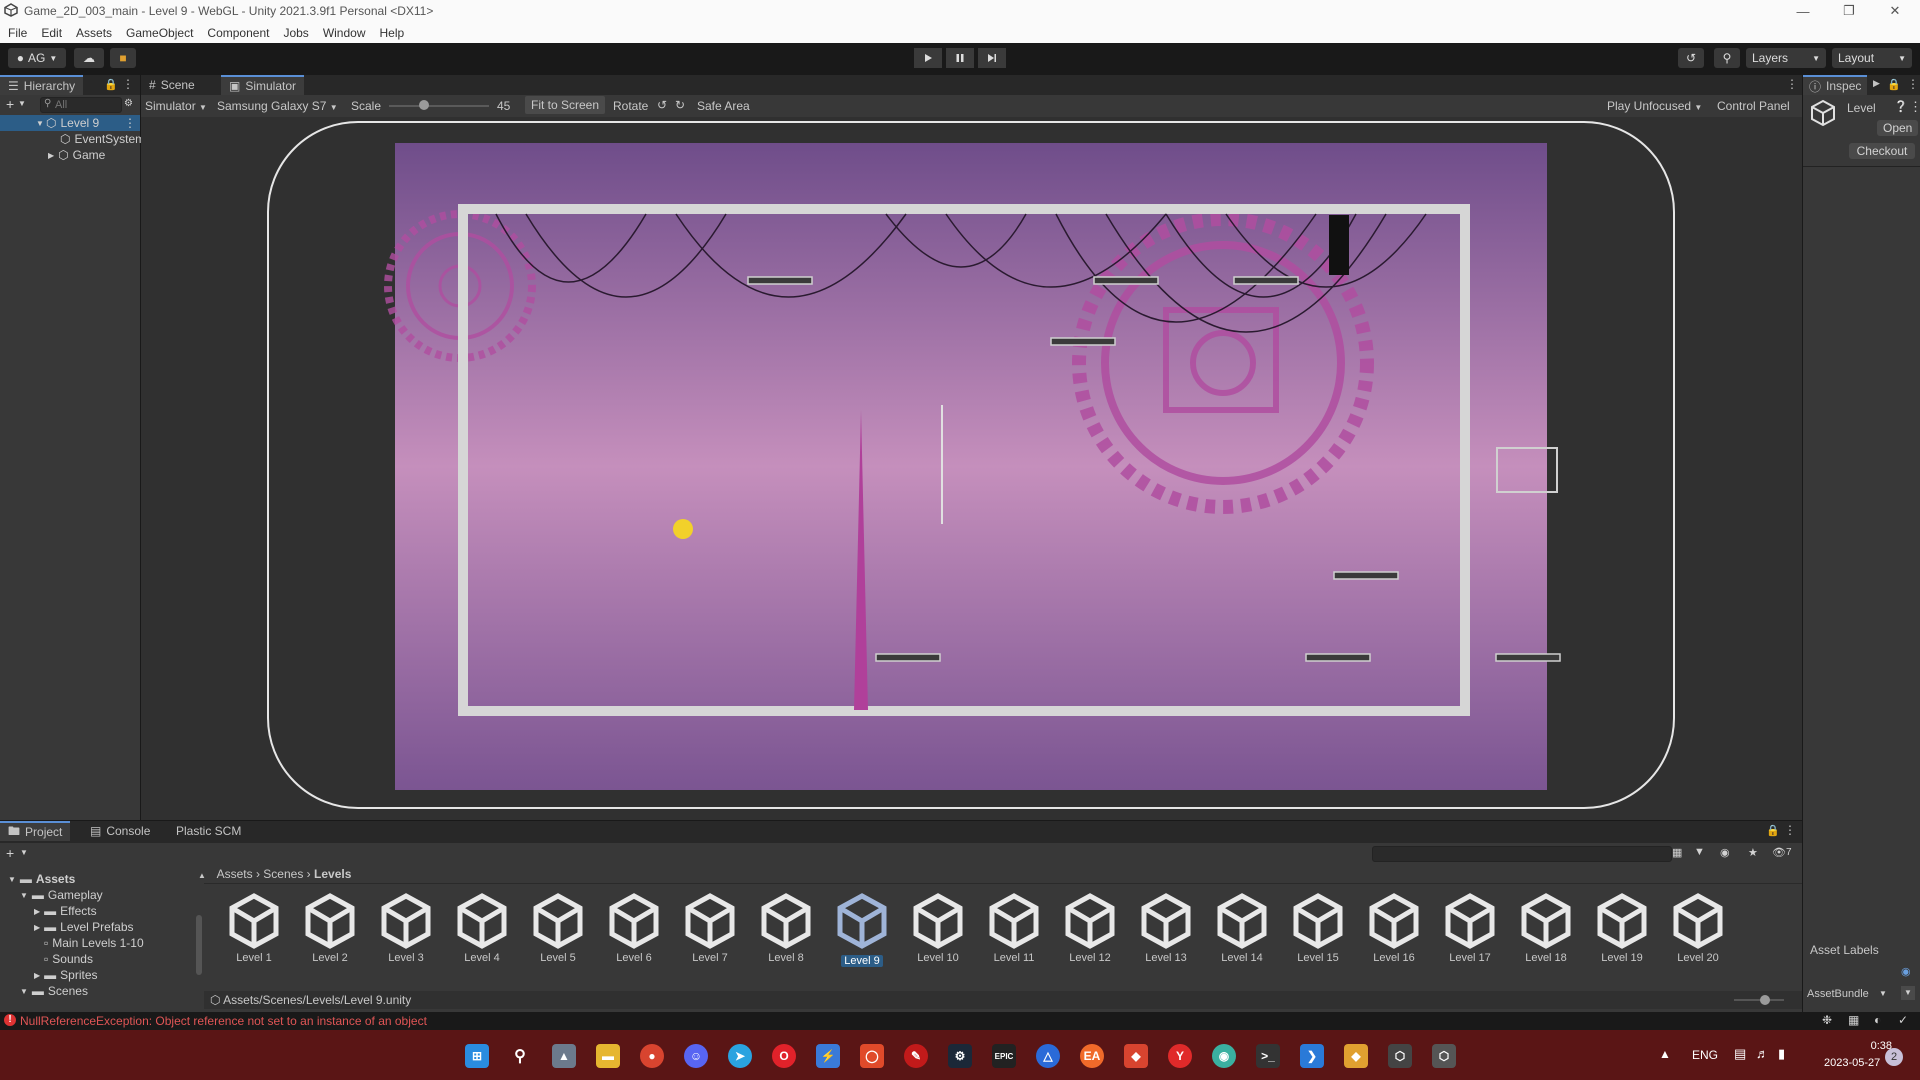 The height and width of the screenshot is (1080, 1920). What do you see at coordinates (1705, 1055) in the screenshot?
I see `language-indicator: ENG` at bounding box center [1705, 1055].